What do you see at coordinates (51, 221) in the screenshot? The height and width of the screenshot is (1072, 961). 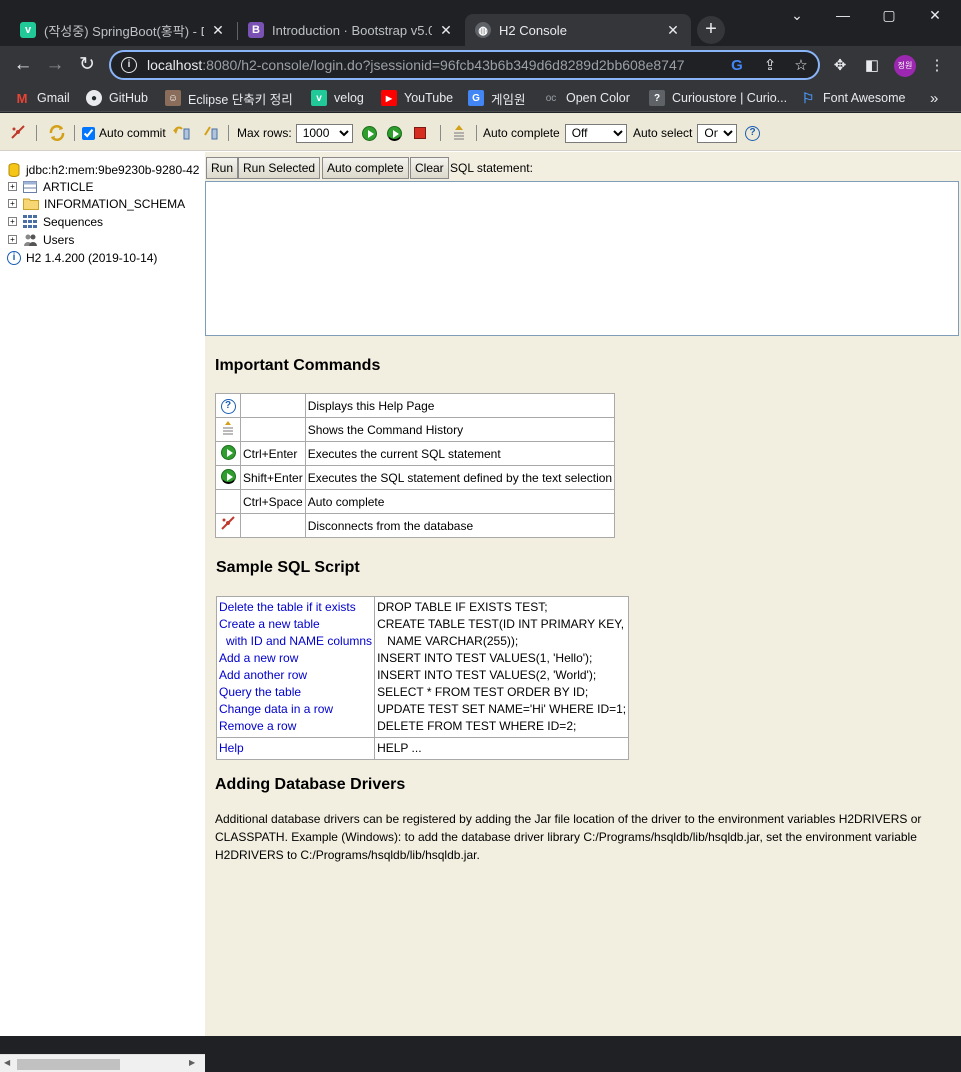 I see `tree-node-sequences: + Sequences` at bounding box center [51, 221].